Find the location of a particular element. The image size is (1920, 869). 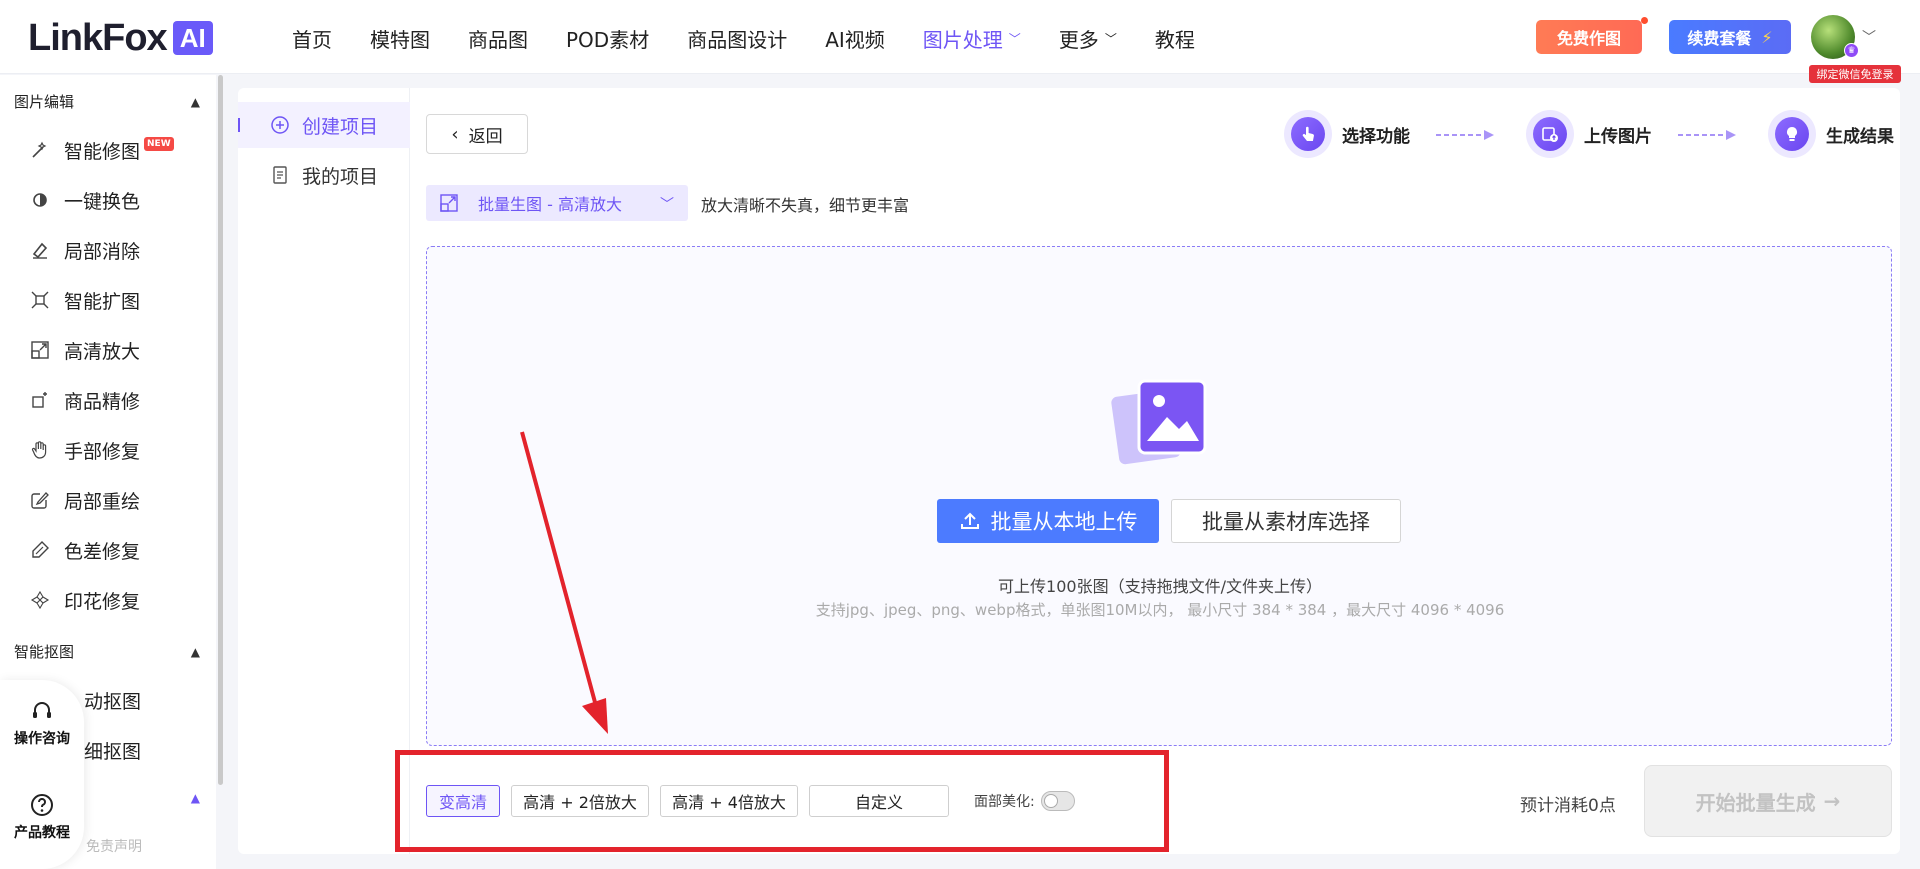

consult-button: 操作咨询 is located at coordinates (42, 723).